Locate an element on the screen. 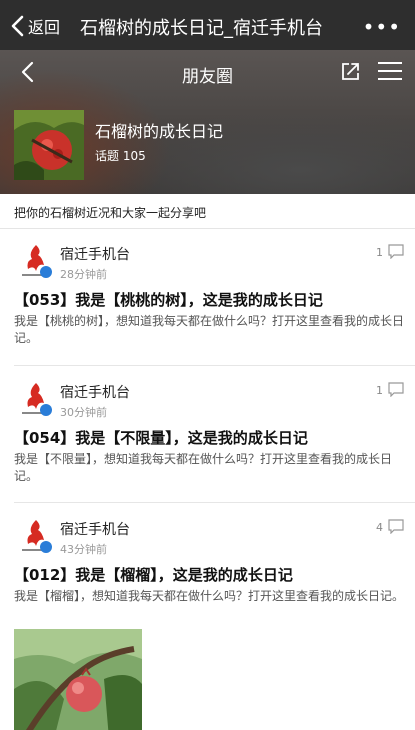 The image size is (415, 730). hero-nav-bar: 朋友圈 is located at coordinates (207, 72).